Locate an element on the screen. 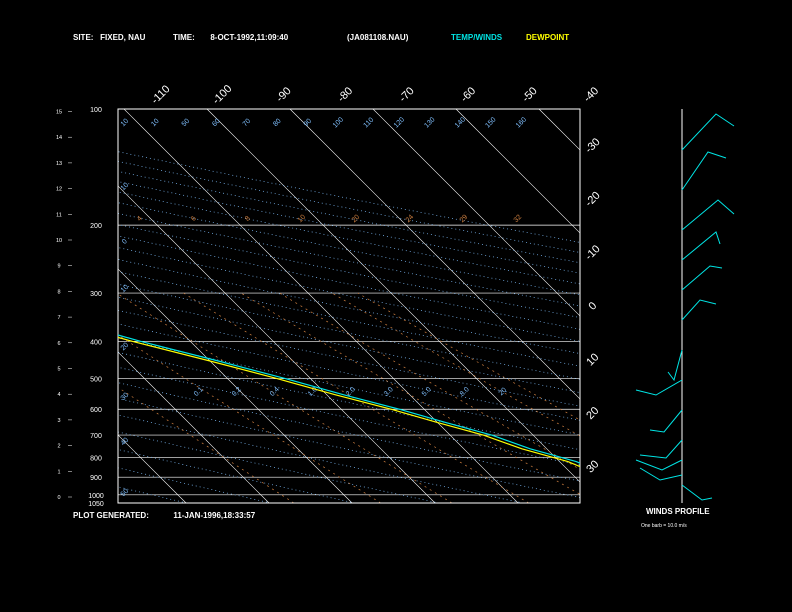 This screenshot has height=612, width=792. pressure-label: 300 is located at coordinates (96, 294).